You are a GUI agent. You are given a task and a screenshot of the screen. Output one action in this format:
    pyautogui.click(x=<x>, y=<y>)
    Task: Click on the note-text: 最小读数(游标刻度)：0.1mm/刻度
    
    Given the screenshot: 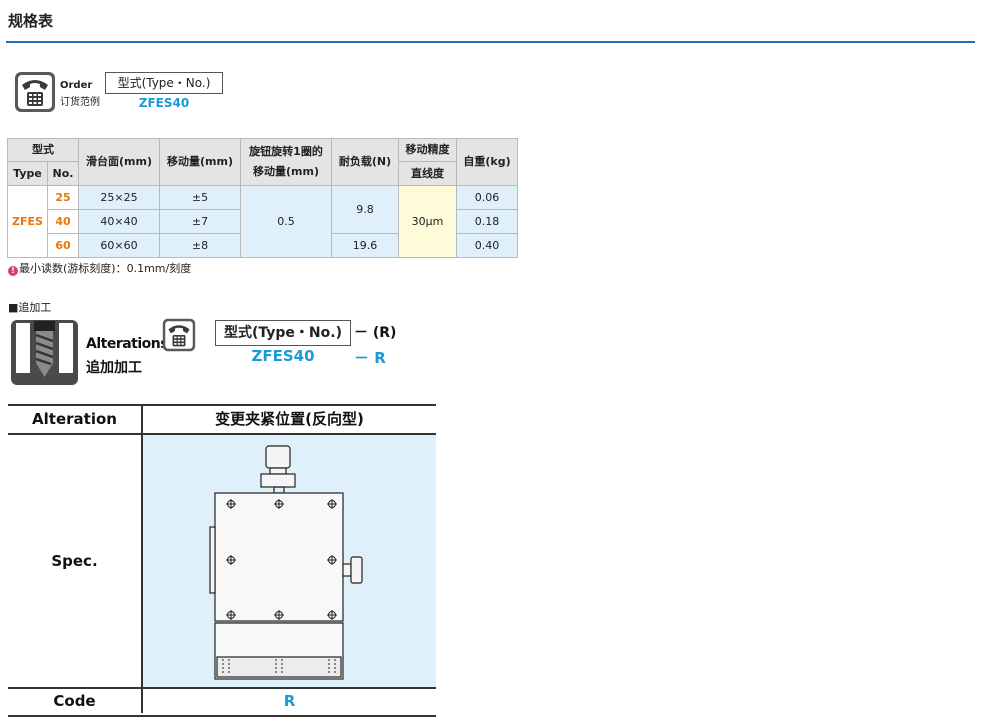 What is the action you would take?
    pyautogui.click(x=105, y=268)
    